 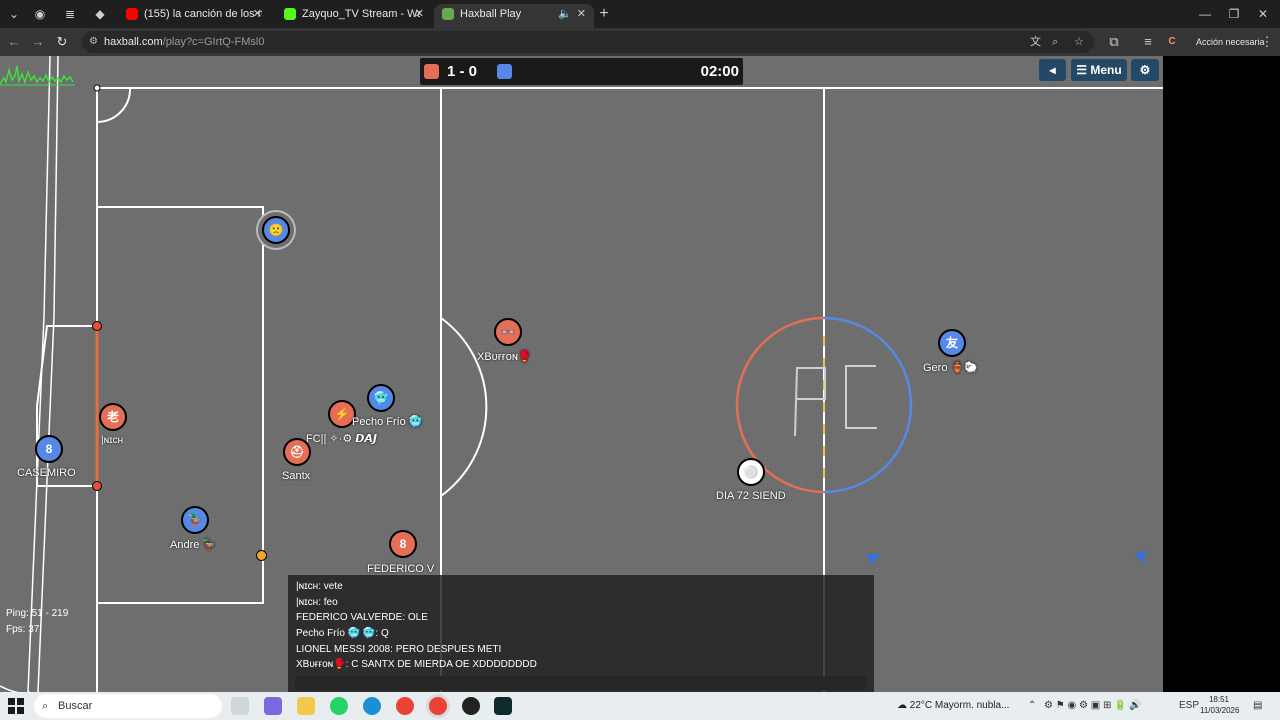 I want to click on red-team-square, so click(x=431, y=71).